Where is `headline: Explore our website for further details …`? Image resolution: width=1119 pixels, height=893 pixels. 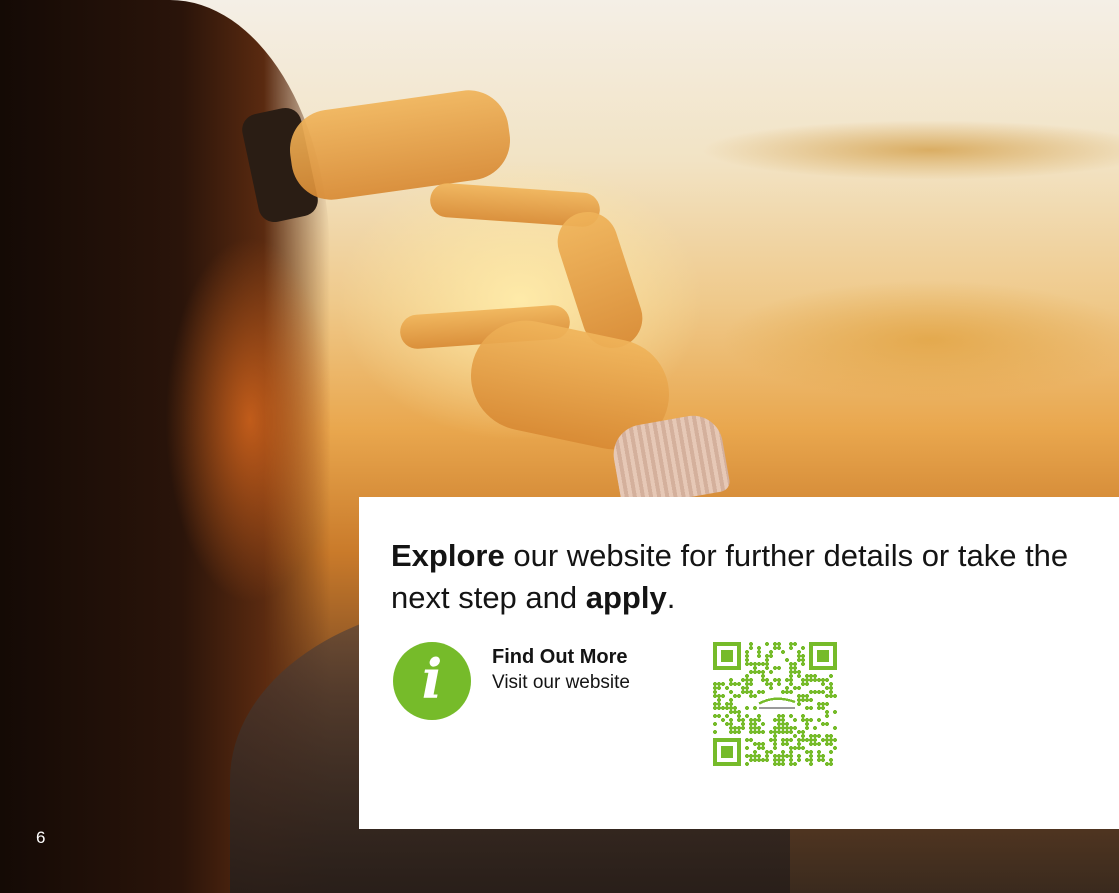
headline: Explore our website for further details … is located at coordinates (741, 577).